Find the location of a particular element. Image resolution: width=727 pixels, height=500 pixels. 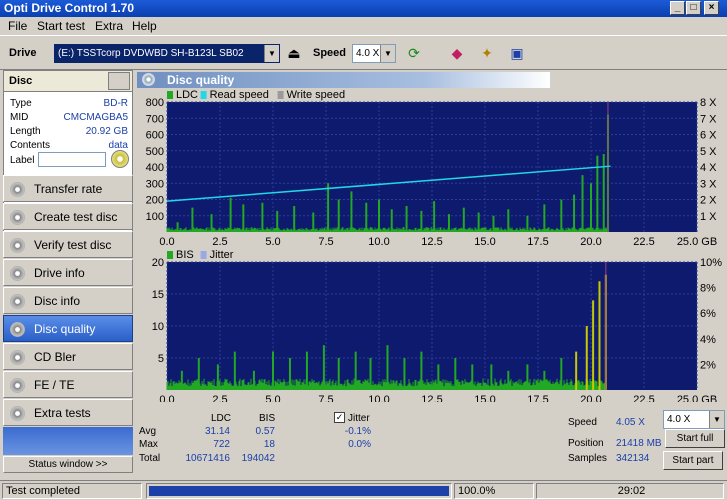

y2-tick-label: 7 X is located at coordinates (708, 119).